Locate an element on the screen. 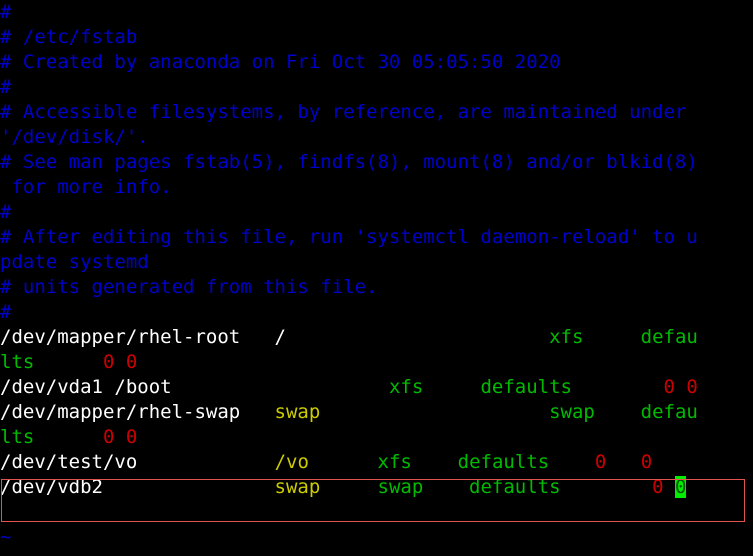 The height and width of the screenshot is (556, 753). editor-line: '/dev/disk/'. is located at coordinates (376, 137).